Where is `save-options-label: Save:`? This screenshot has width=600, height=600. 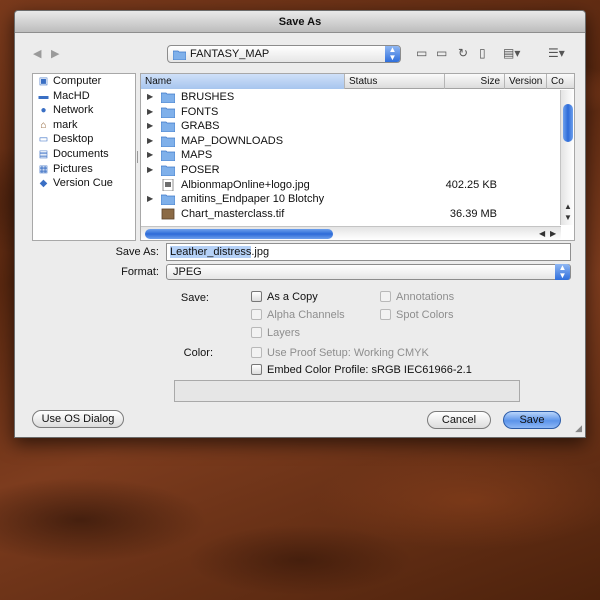
save-options-label: Save: is located at coordinates (194, 298).